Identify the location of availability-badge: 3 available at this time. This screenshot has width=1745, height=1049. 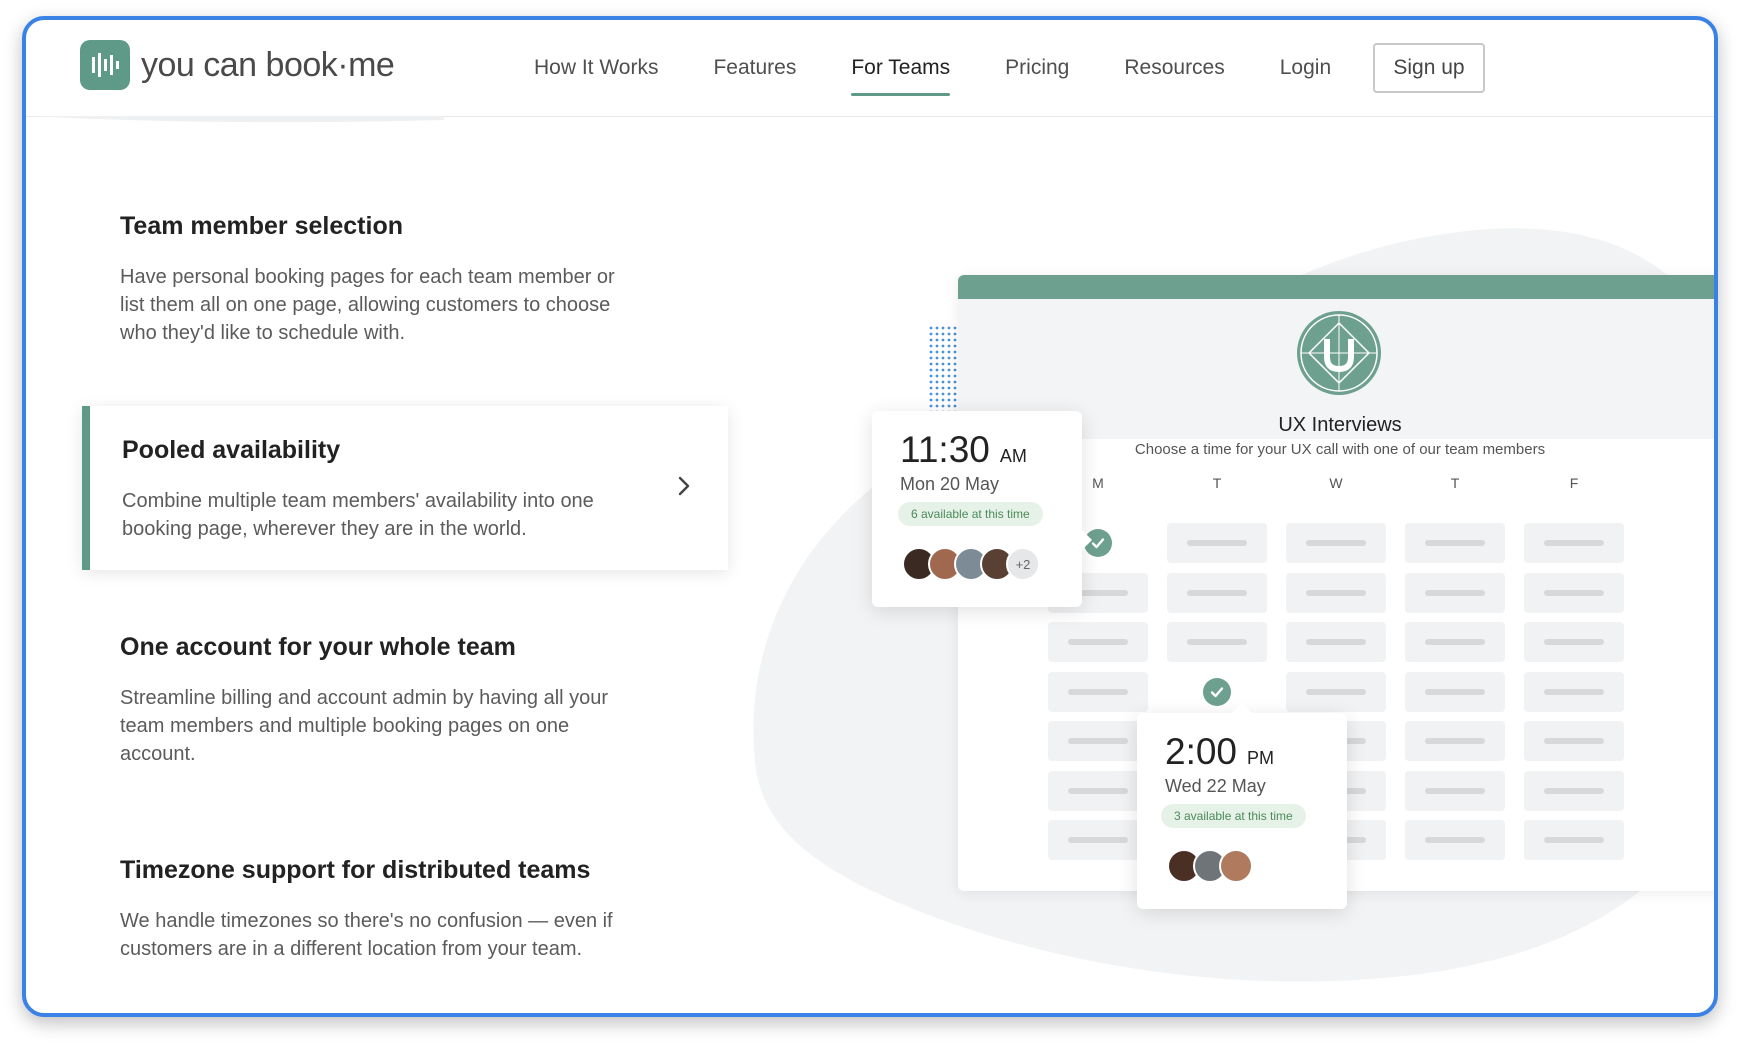
(1233, 816).